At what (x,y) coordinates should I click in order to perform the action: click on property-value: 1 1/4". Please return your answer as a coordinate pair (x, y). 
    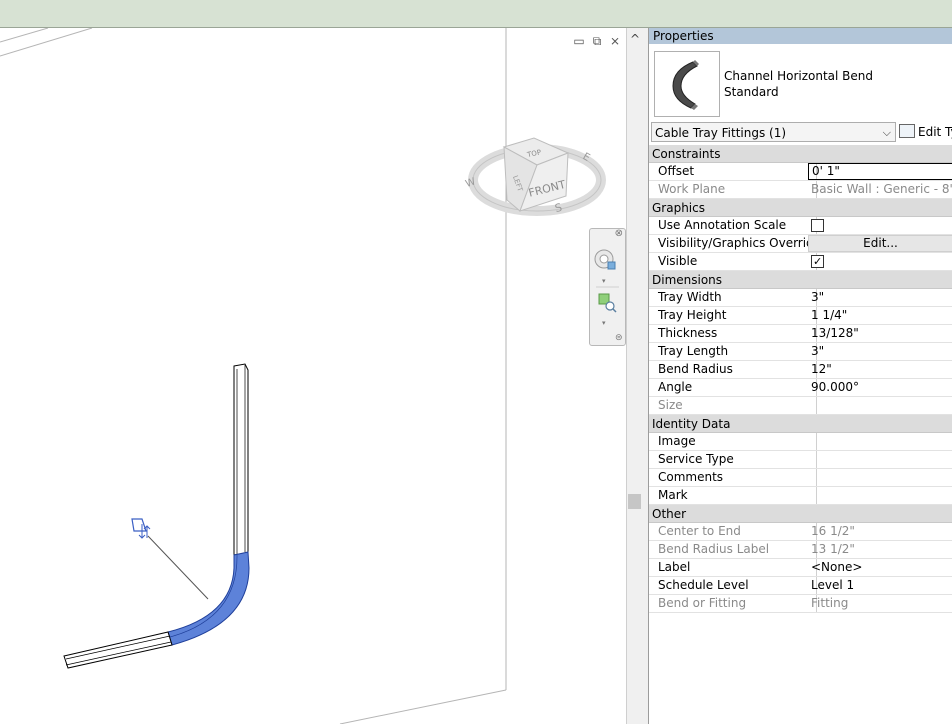
    Looking at the image, I should click on (880, 315).